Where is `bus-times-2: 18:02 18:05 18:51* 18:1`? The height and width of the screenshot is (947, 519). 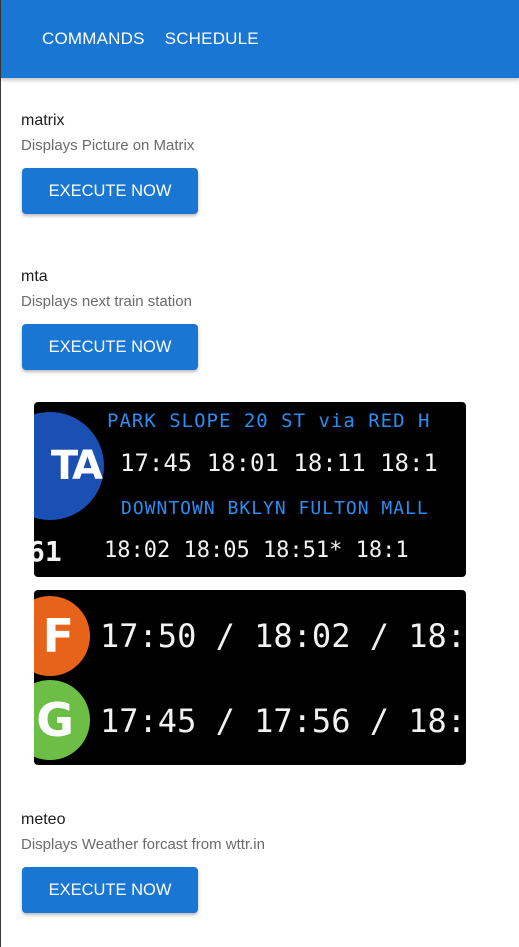
bus-times-2: 18:02 18:05 18:51* 18:1 is located at coordinates (256, 550).